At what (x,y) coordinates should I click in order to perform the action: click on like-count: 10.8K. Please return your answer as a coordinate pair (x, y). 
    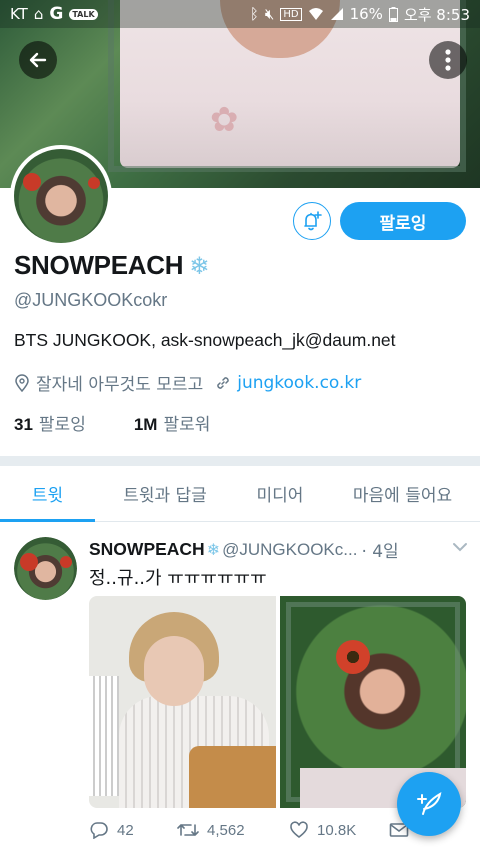
    Looking at the image, I should click on (337, 830).